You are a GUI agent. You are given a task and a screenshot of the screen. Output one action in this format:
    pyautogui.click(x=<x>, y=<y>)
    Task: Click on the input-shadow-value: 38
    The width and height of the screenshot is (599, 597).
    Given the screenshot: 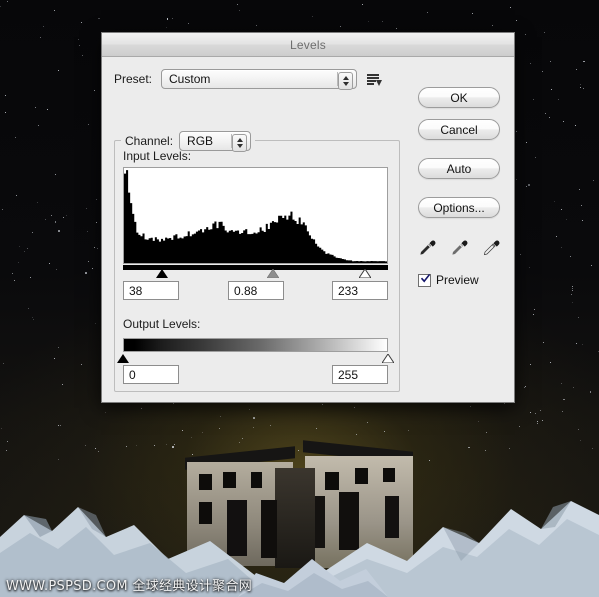 What is the action you would take?
    pyautogui.click(x=136, y=290)
    